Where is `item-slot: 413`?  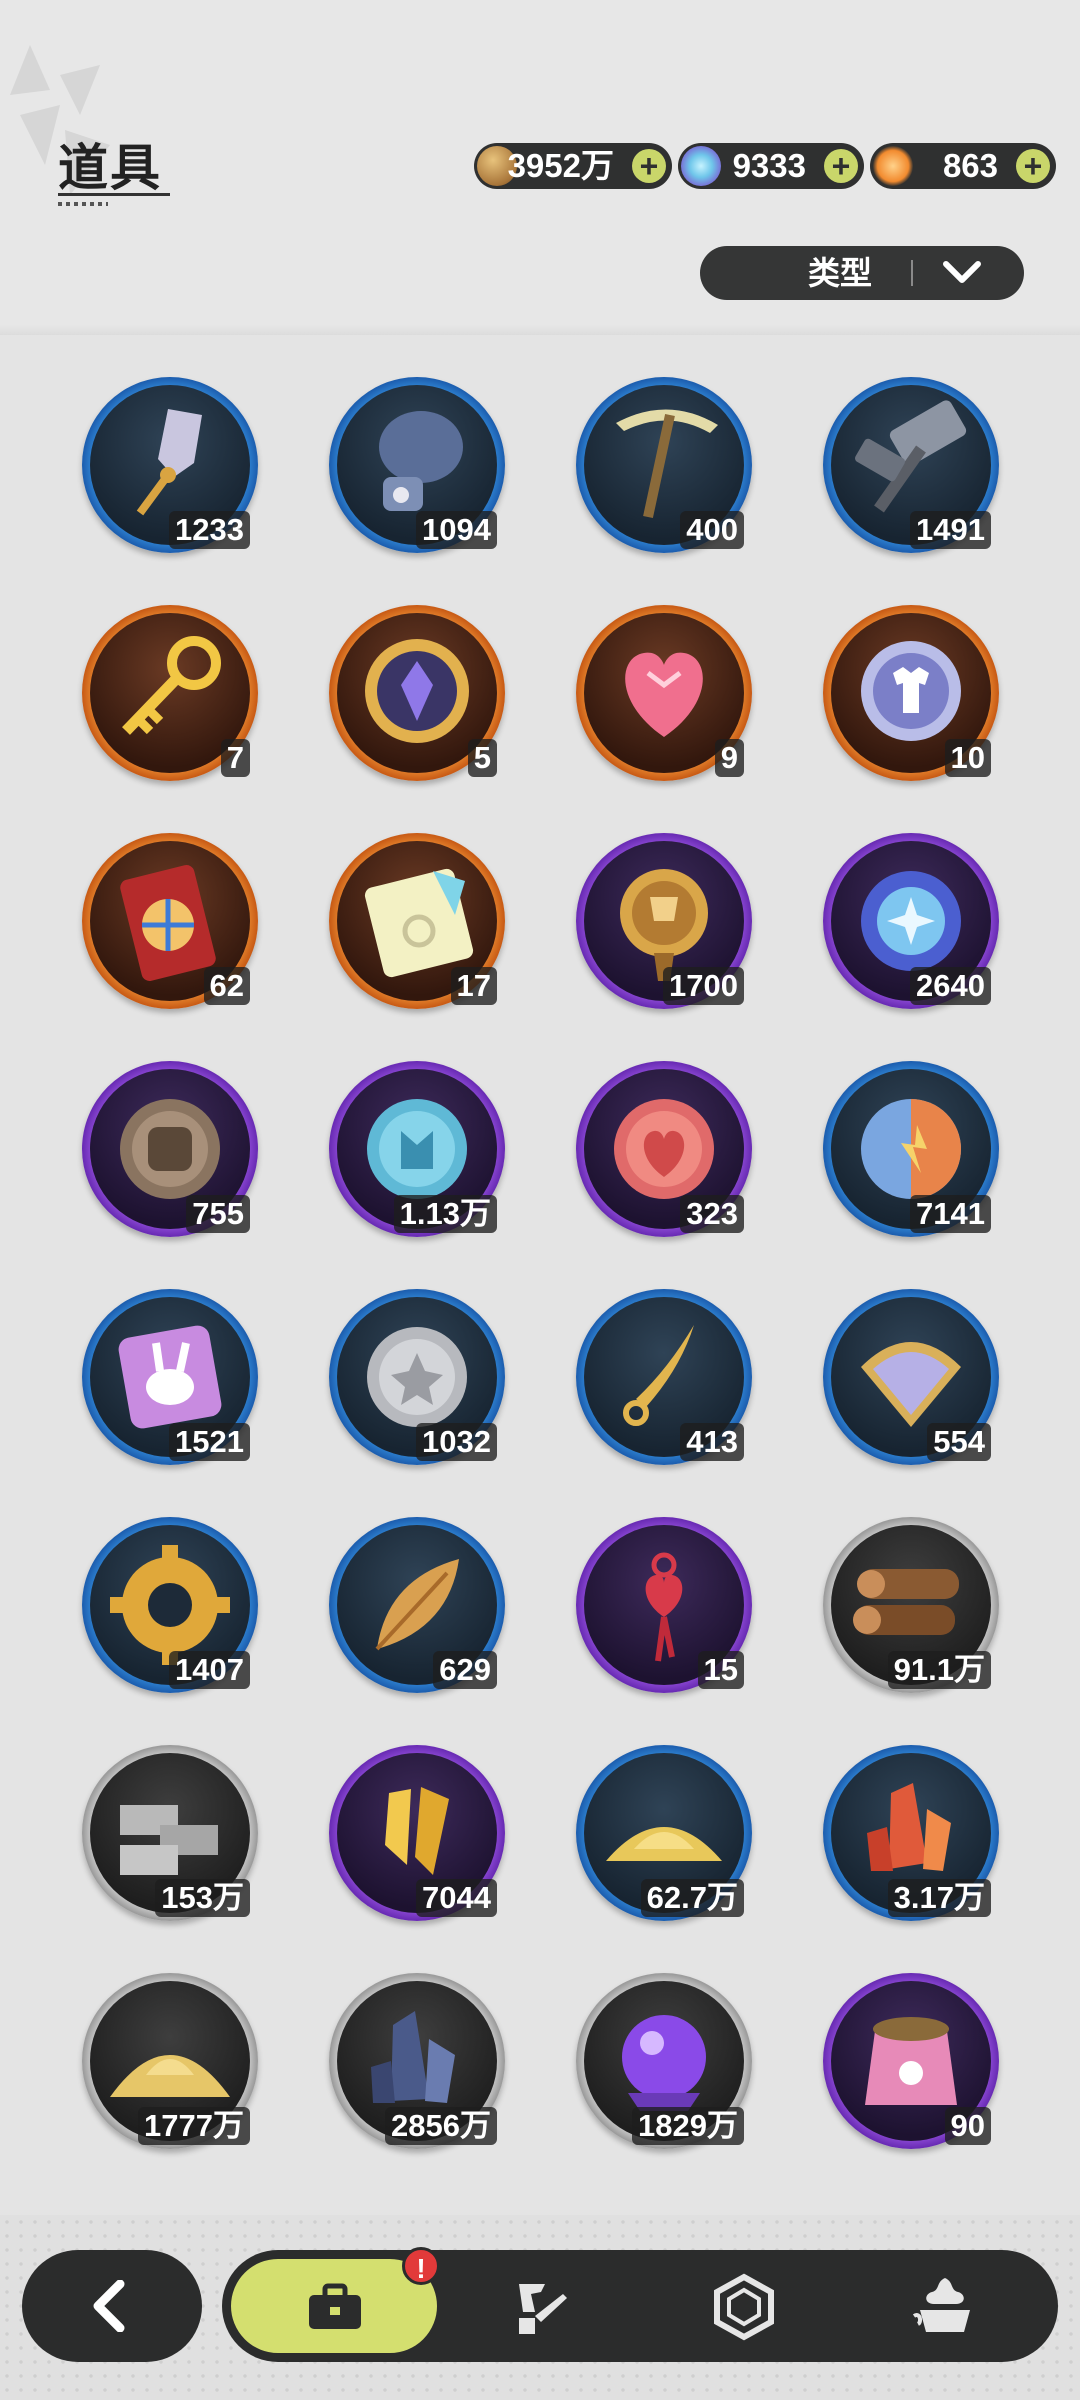
item-slot: 413 is located at coordinates (664, 1377).